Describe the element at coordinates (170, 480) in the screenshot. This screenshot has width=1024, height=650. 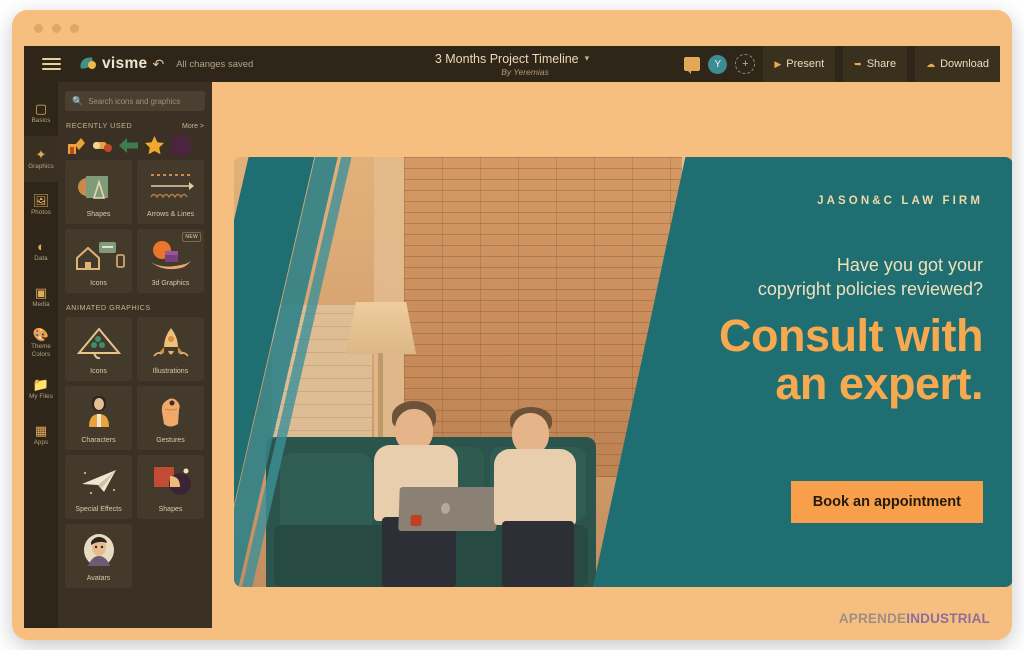
I see `animated-shapes-tile-icon` at that location.